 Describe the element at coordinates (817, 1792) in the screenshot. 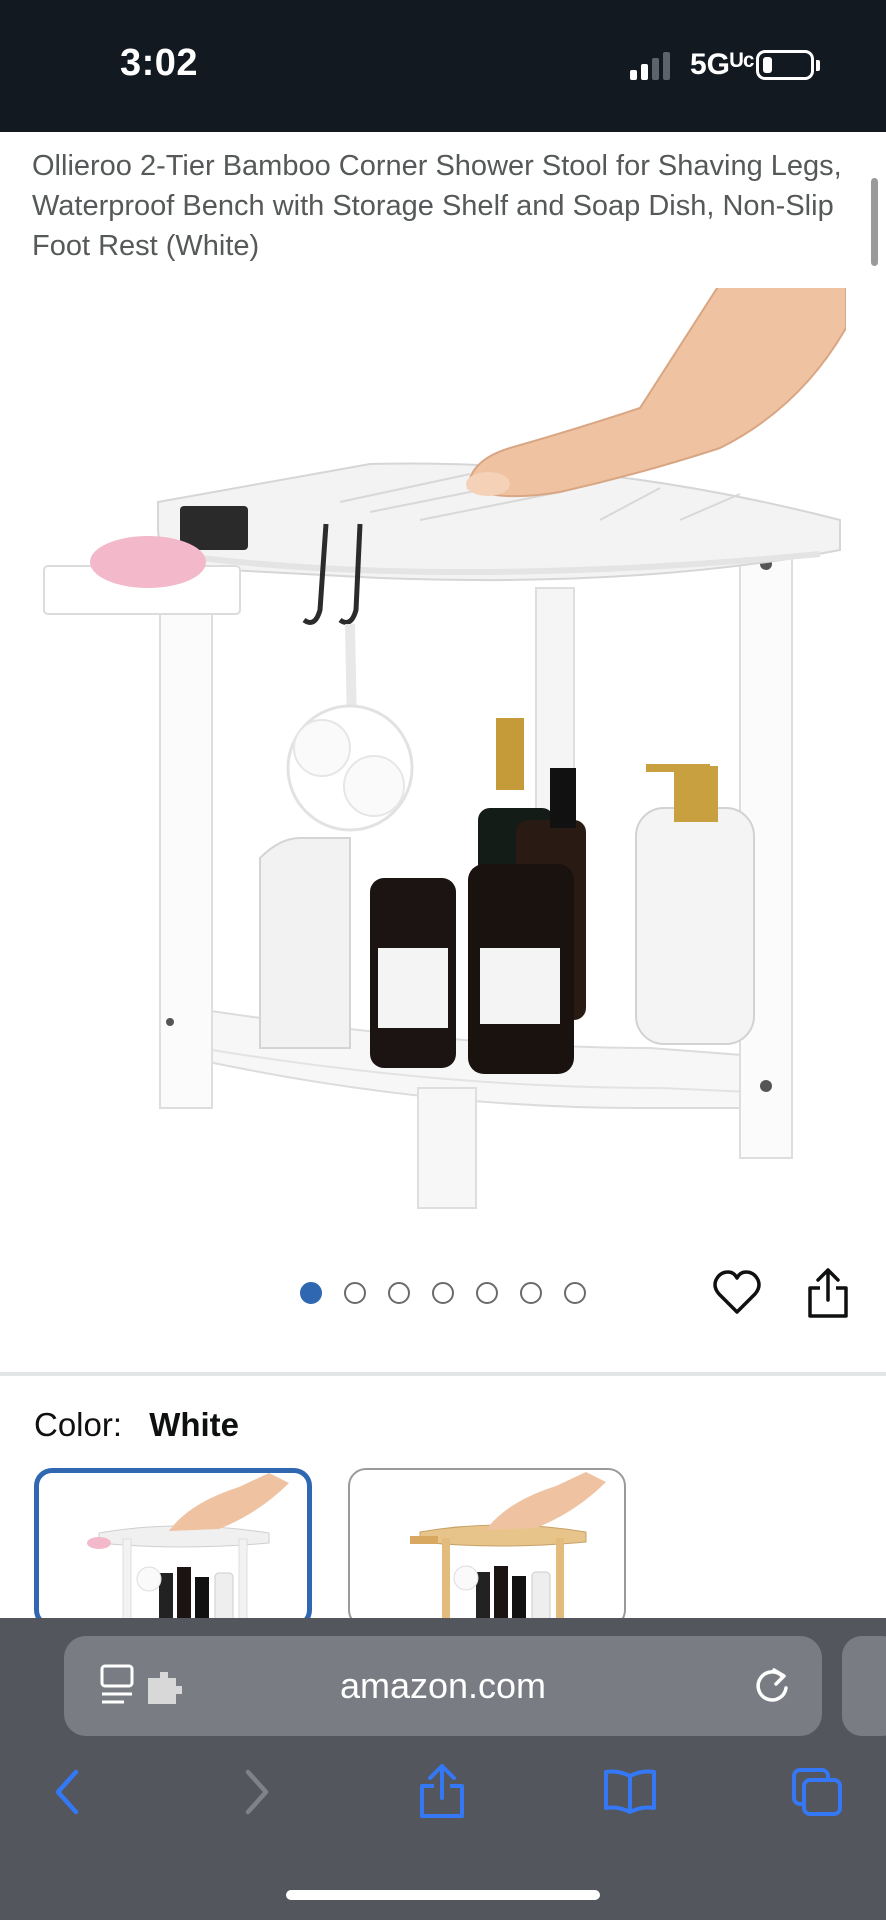

I see `tabs-icon` at that location.